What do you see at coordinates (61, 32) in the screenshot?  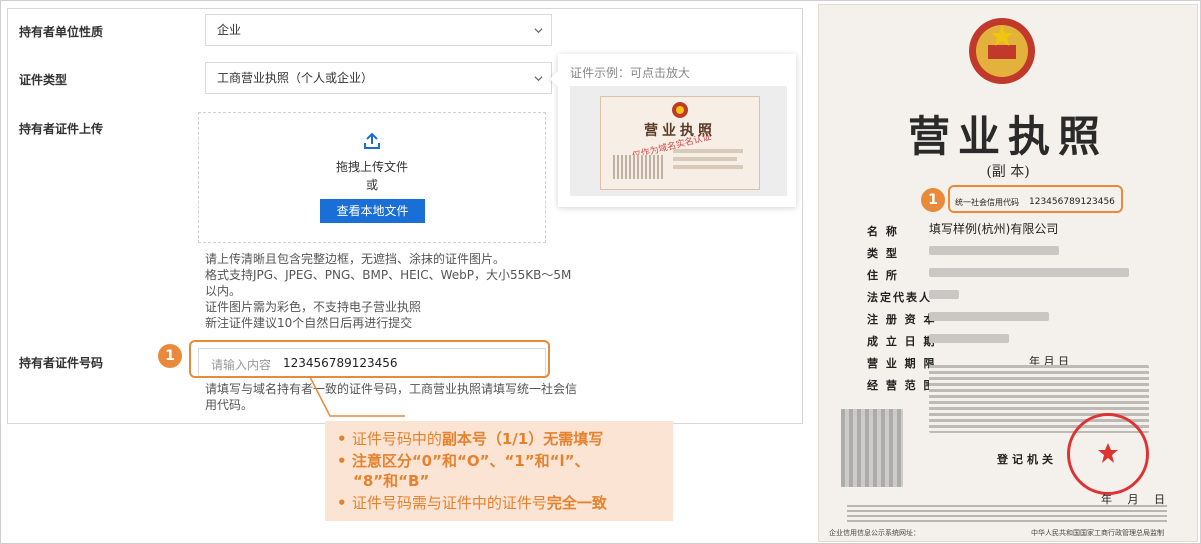 I see `holder-type-label: 持有者单位性质` at bounding box center [61, 32].